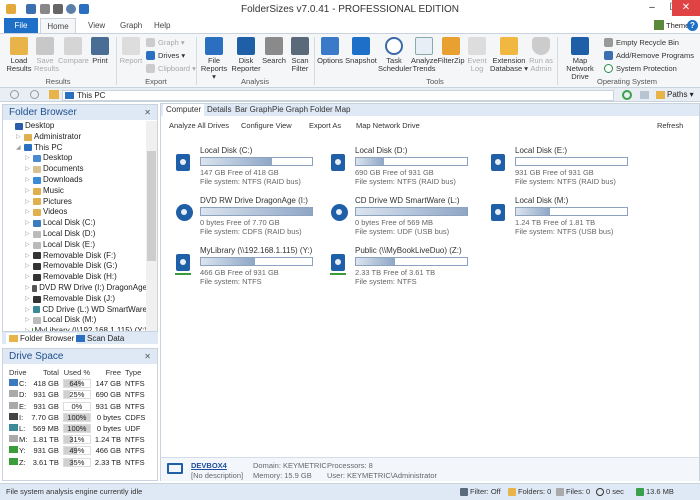 The image size is (700, 500). I want to click on tab-graph: Graph, so click(131, 25).